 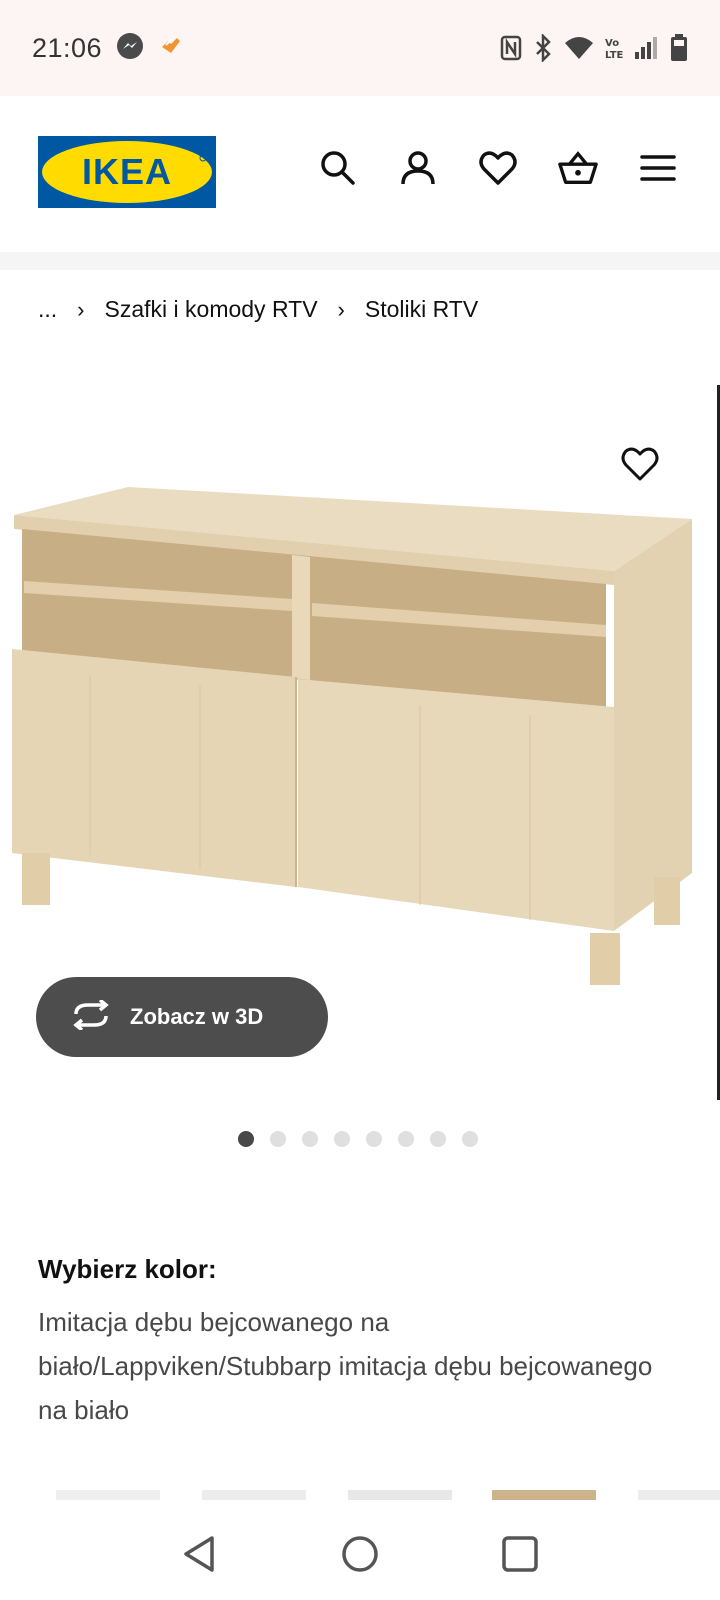 What do you see at coordinates (511, 48) in the screenshot?
I see `nfc-icon` at bounding box center [511, 48].